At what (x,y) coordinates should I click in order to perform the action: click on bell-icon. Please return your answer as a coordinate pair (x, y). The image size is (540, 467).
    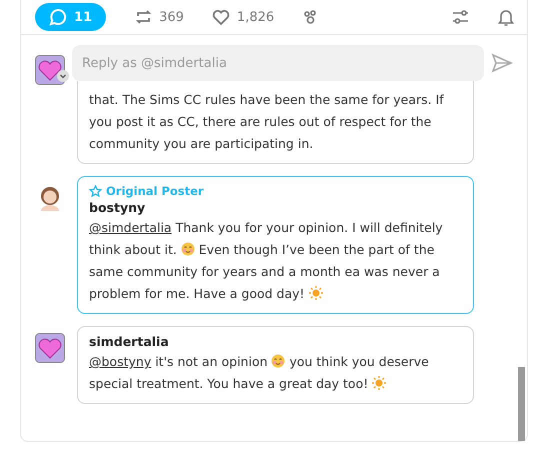
    Looking at the image, I should click on (506, 17).